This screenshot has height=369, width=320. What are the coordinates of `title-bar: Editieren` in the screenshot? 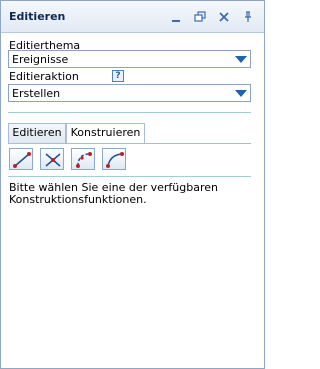 It's located at (132, 17).